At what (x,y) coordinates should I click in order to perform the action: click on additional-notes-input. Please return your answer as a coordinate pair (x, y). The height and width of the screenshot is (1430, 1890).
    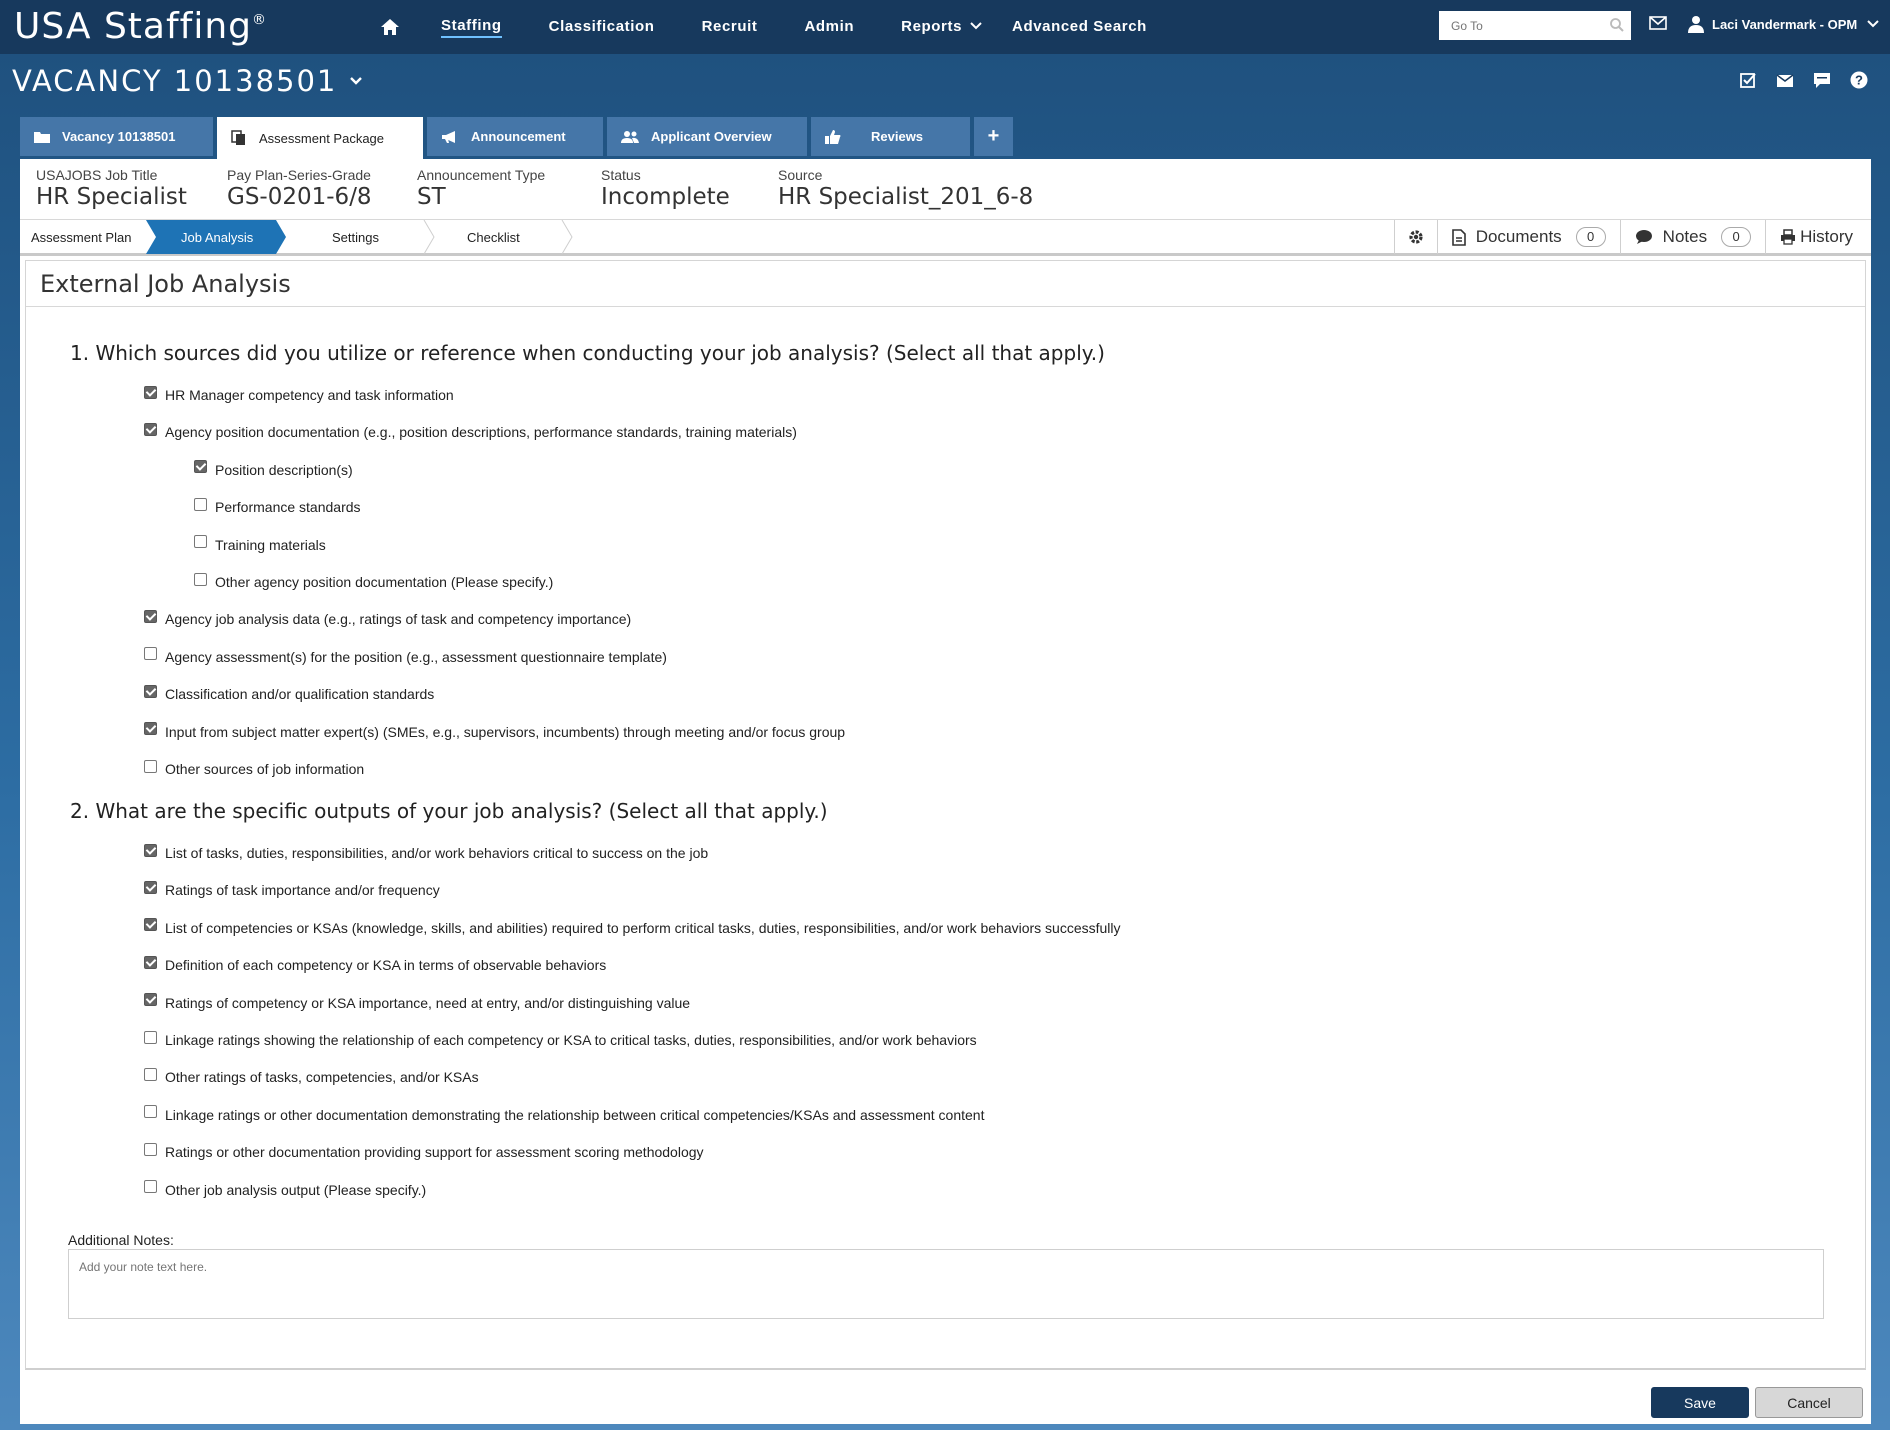
    Looking at the image, I should click on (946, 1284).